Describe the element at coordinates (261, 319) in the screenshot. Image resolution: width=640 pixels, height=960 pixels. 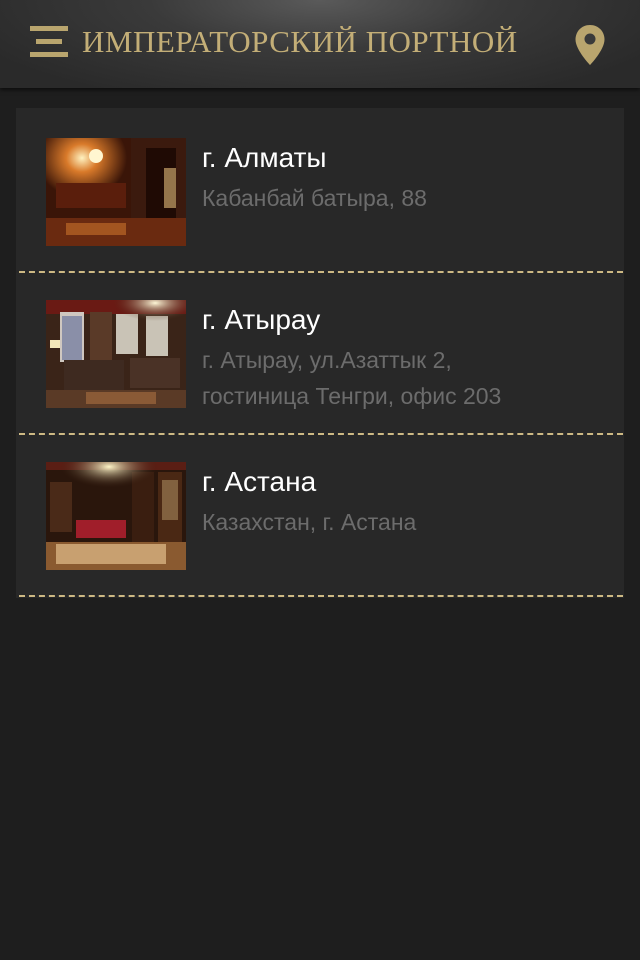
I see `location-city: г. Атырау` at that location.